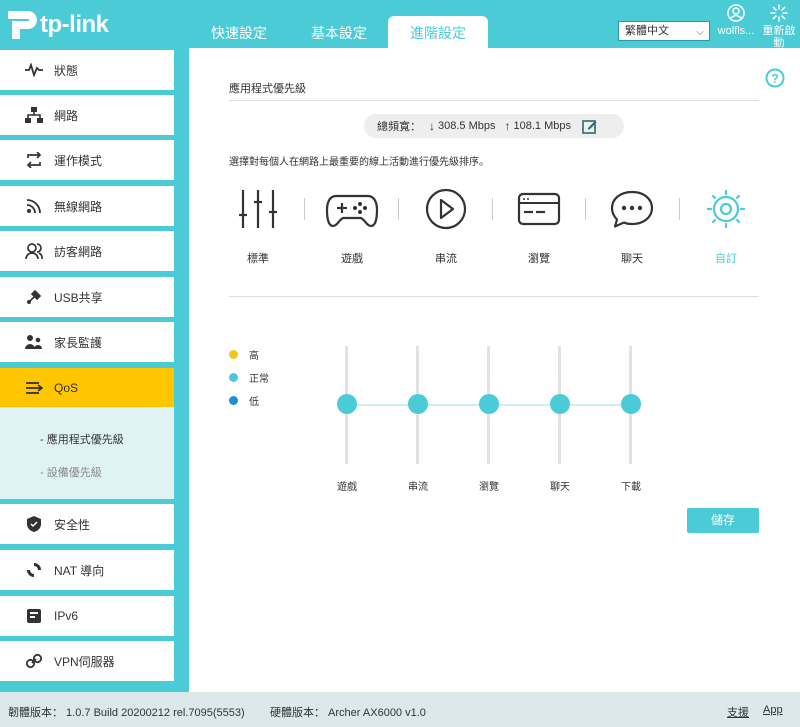  I want to click on category-label: 聊天, so click(632, 259).